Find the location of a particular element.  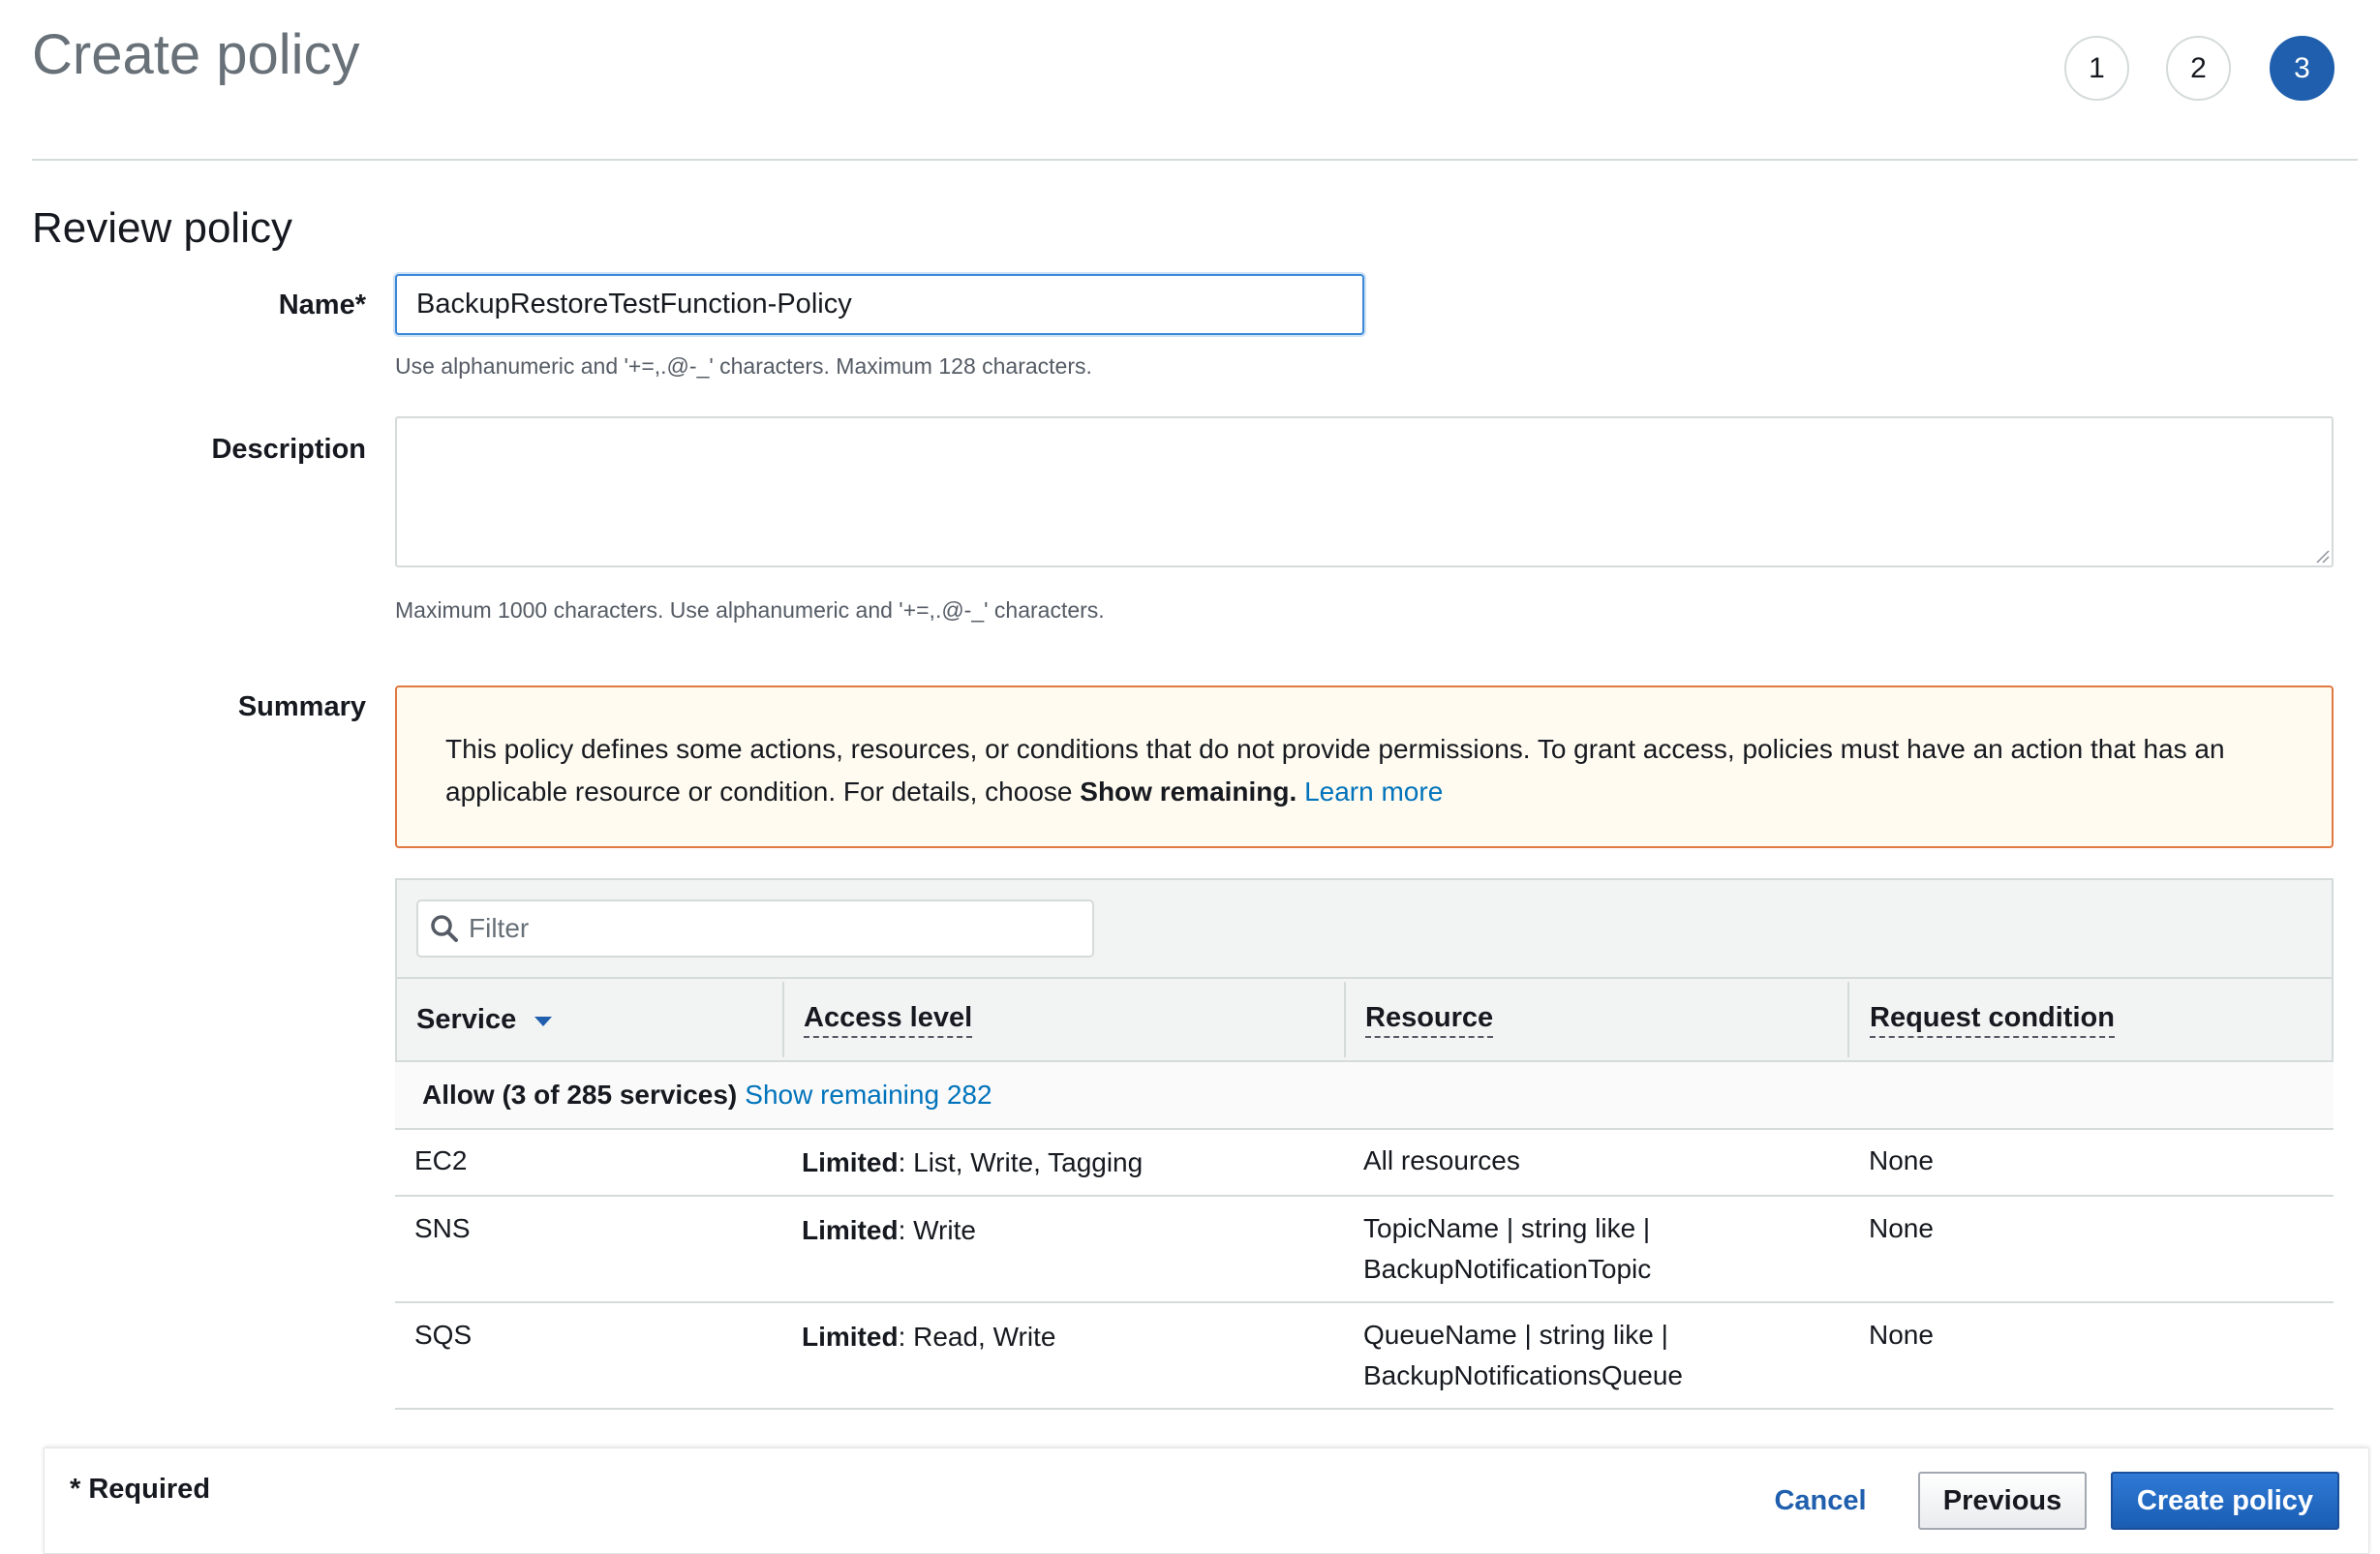

service-link-sqs: SQS is located at coordinates (443, 1335).